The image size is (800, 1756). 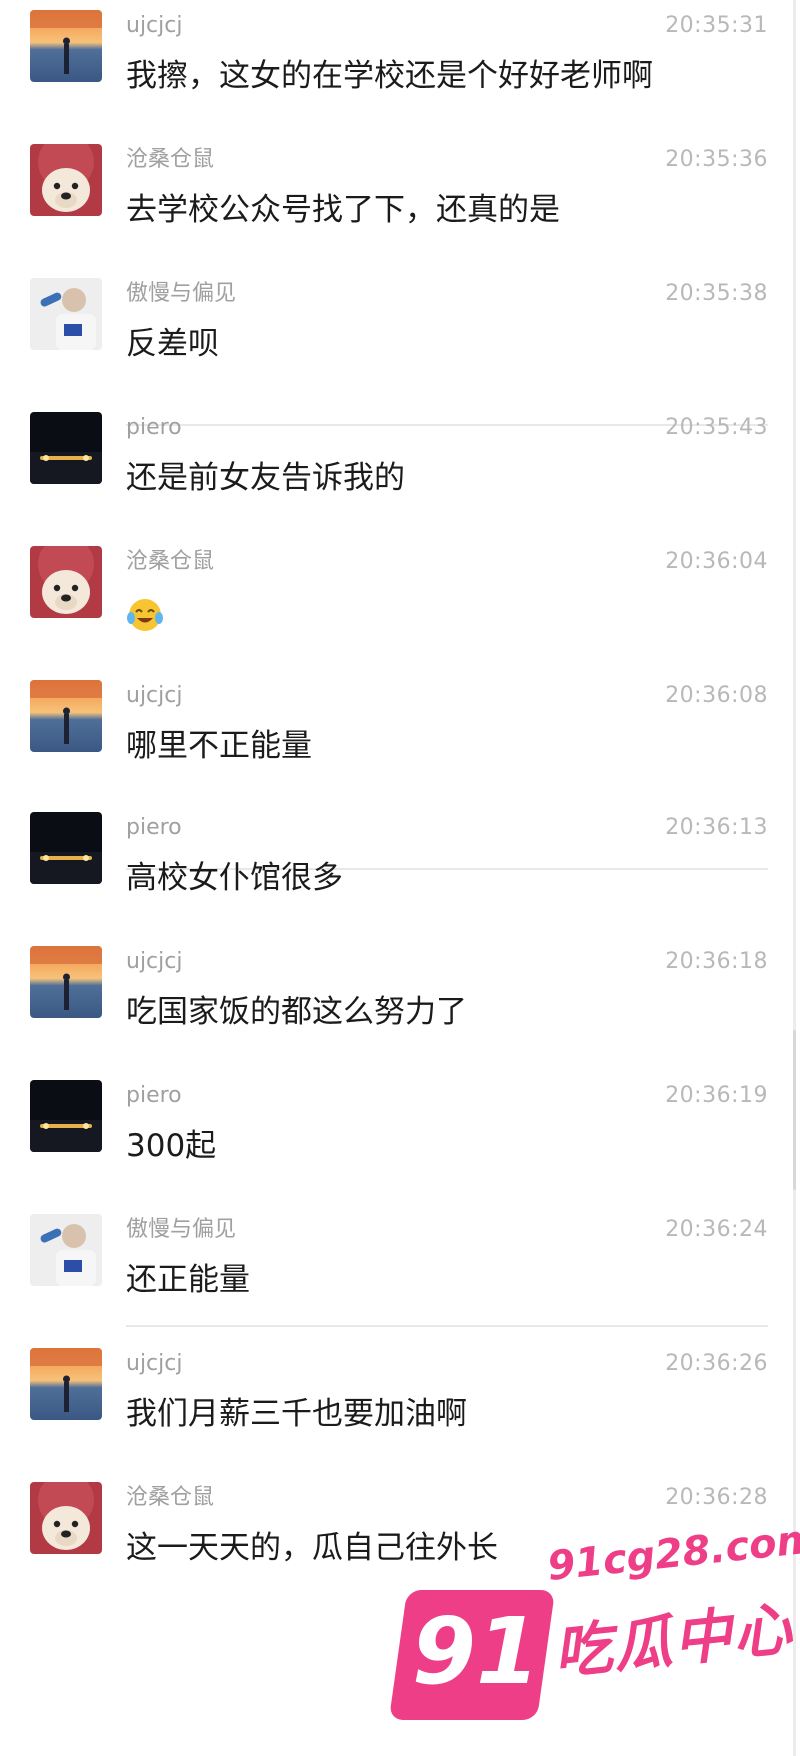 I want to click on message-text: 300起, so click(x=171, y=1146).